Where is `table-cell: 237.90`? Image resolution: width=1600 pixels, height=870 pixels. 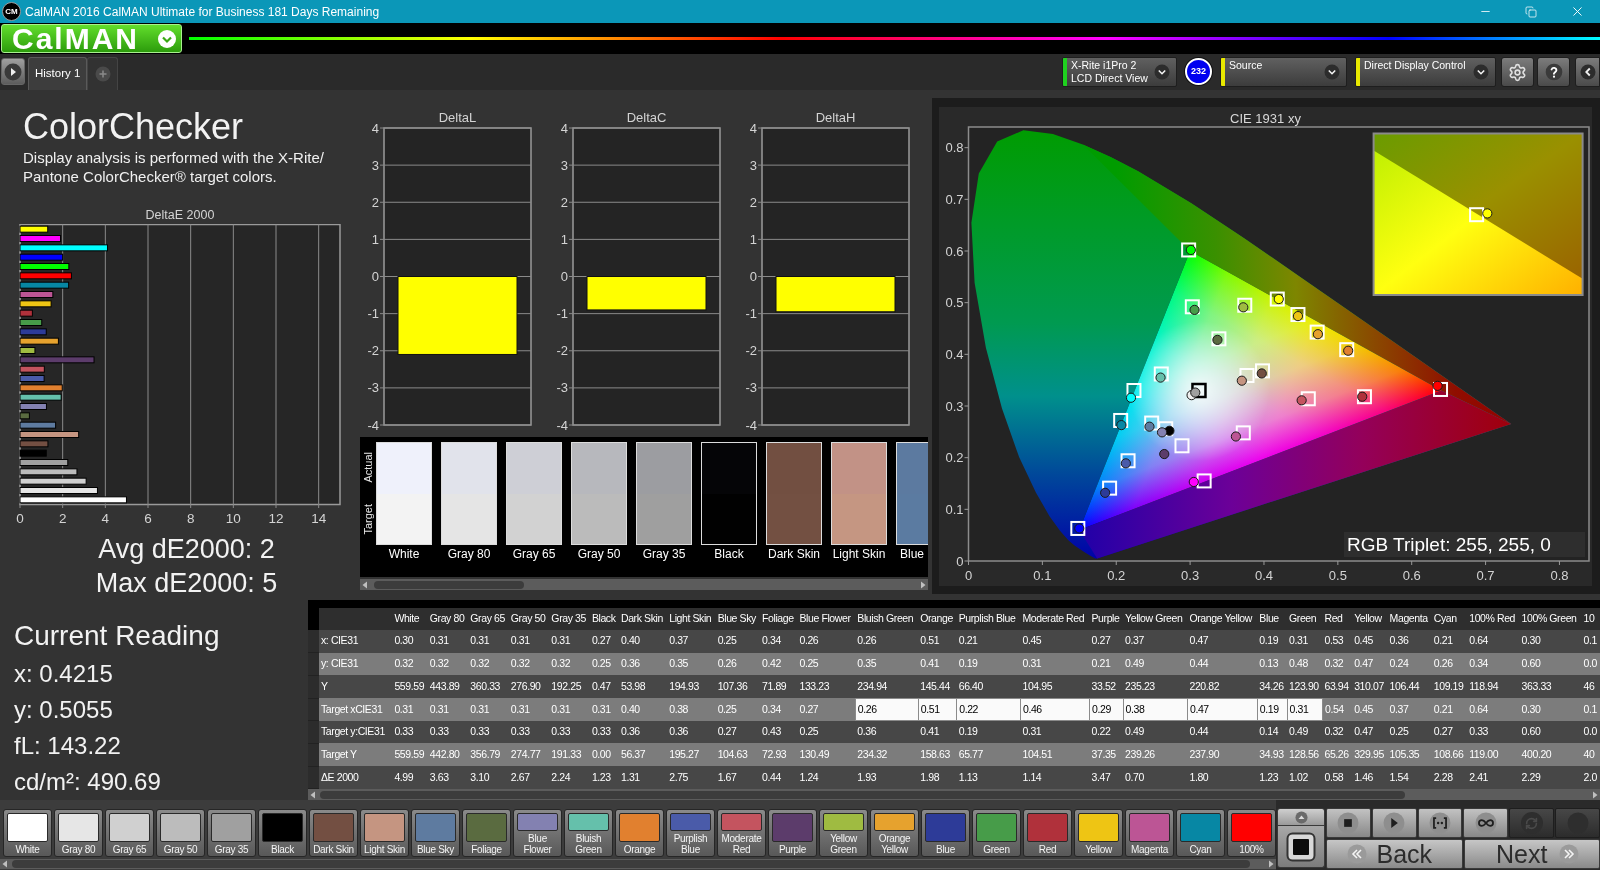
table-cell: 237.90 is located at coordinates (1222, 755).